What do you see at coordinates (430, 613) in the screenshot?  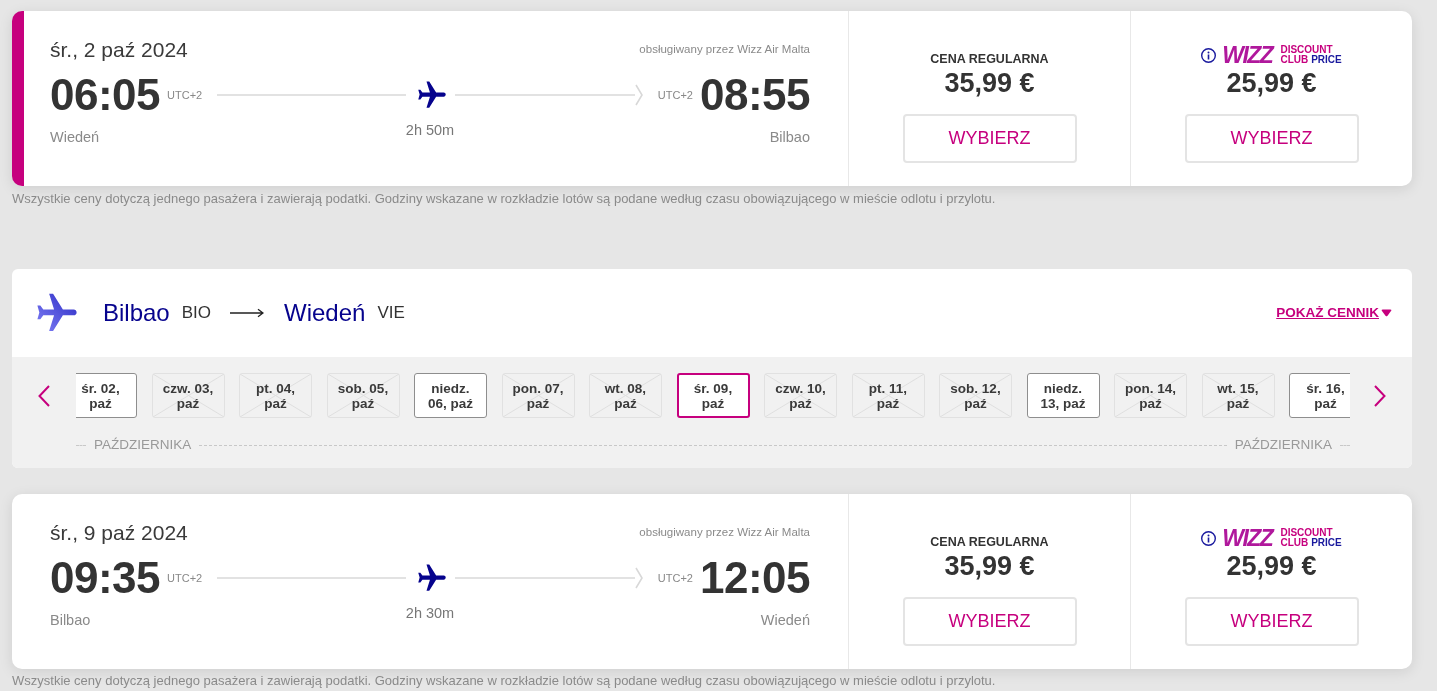 I see `flight-duration: 2h 30m` at bounding box center [430, 613].